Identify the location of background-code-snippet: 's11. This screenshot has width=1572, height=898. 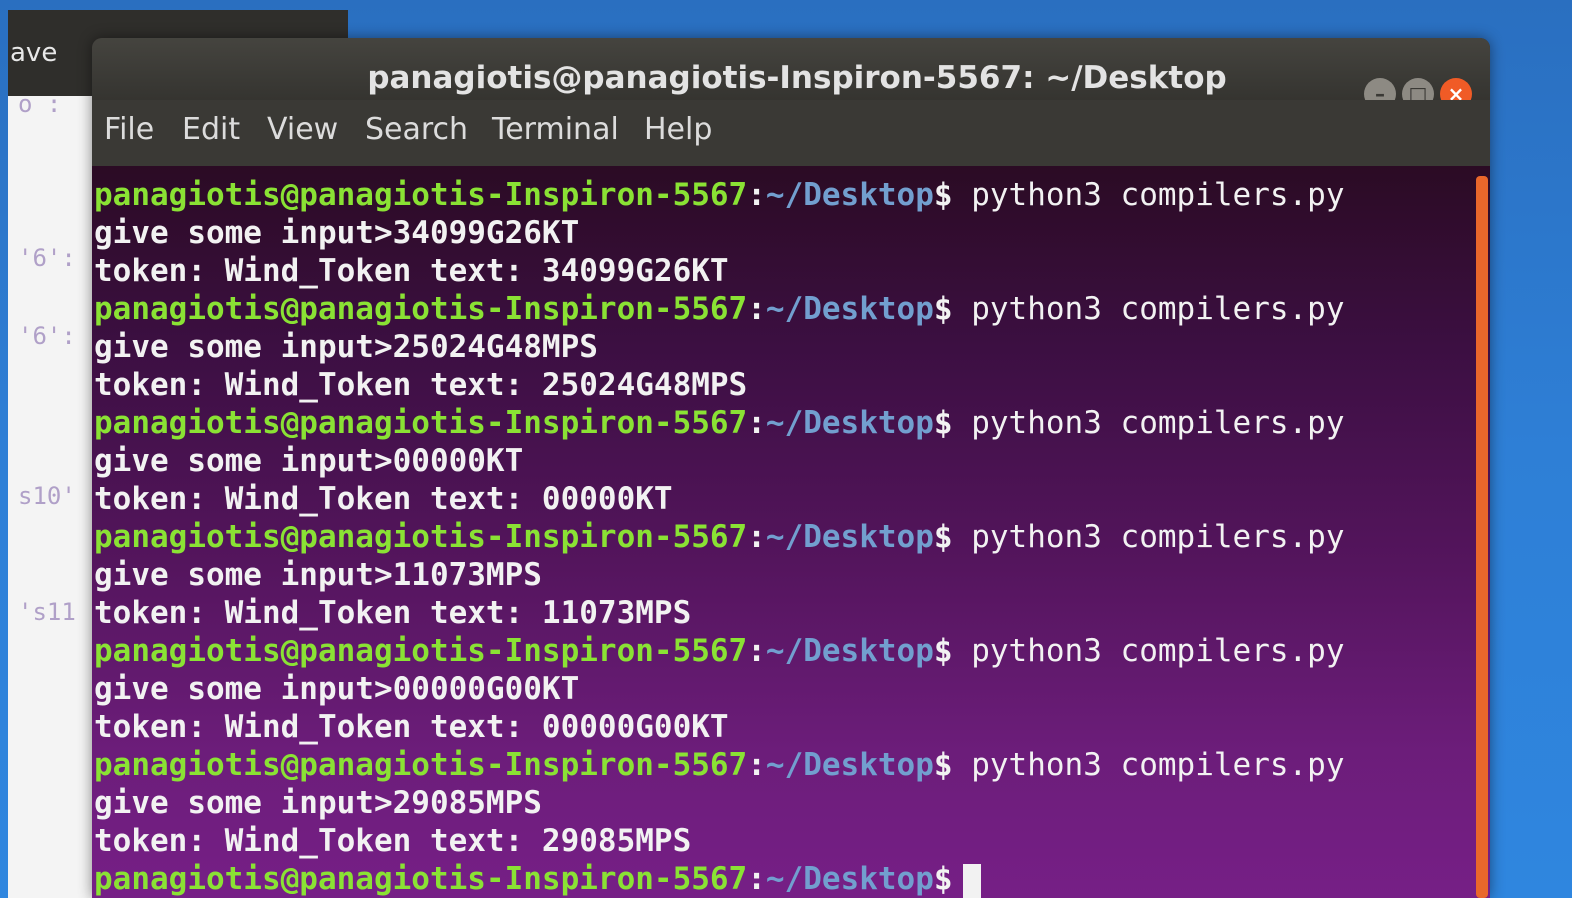
(47, 612).